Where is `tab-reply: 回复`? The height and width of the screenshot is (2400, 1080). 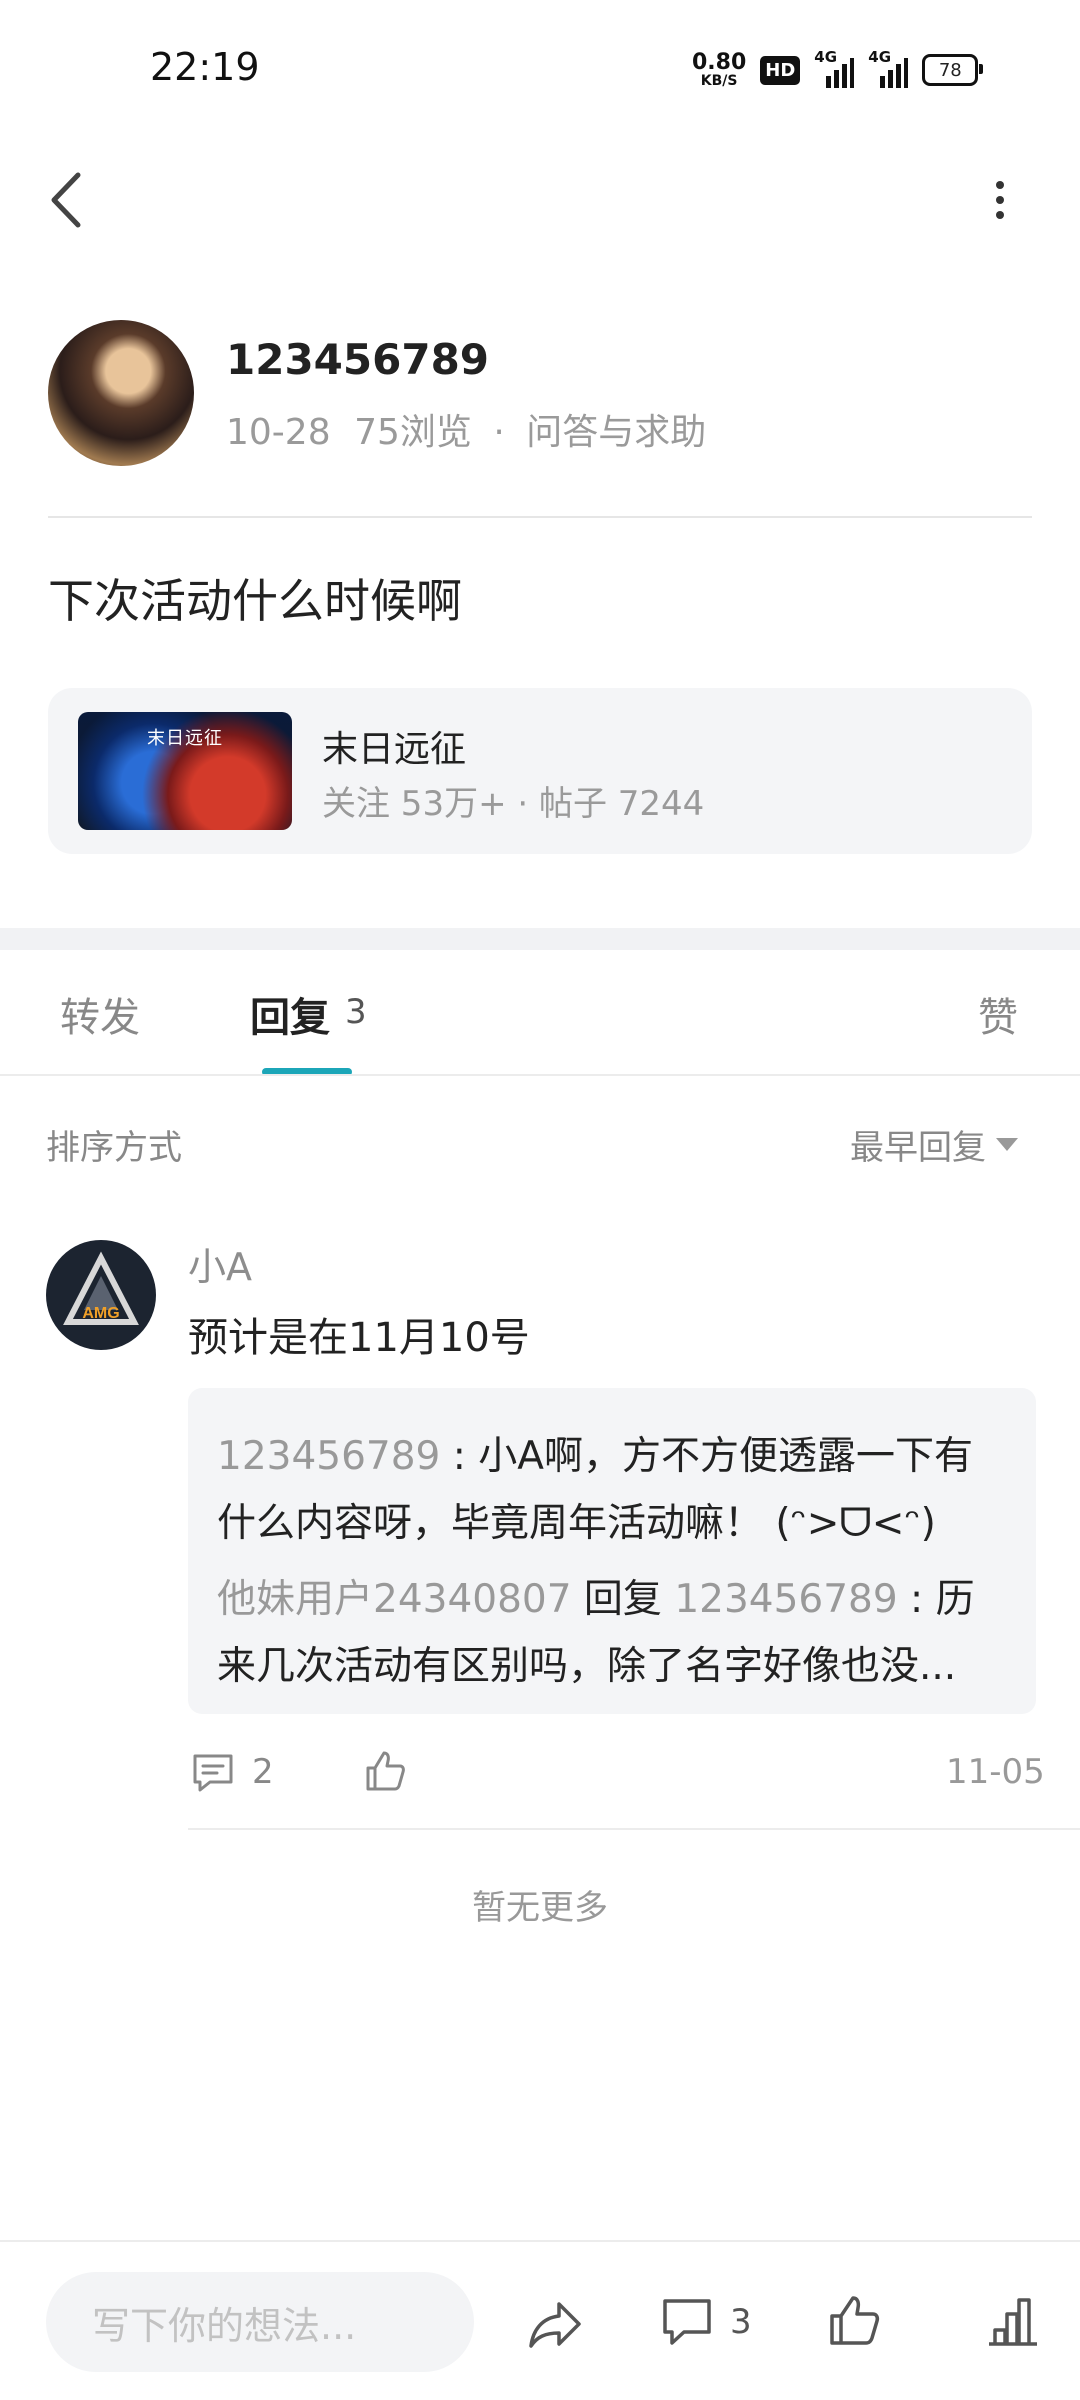 tab-reply: 回复 is located at coordinates (290, 1014).